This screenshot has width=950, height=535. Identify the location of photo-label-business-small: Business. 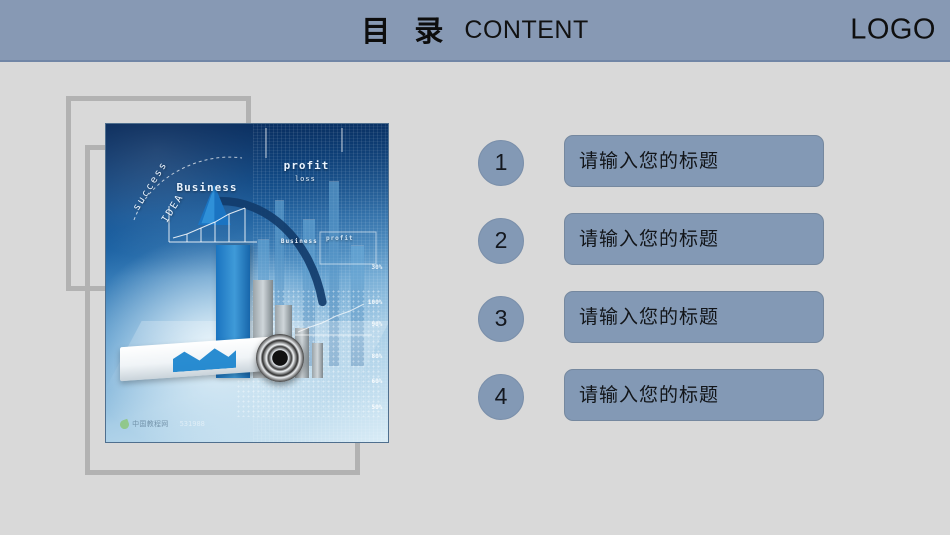
(299, 242).